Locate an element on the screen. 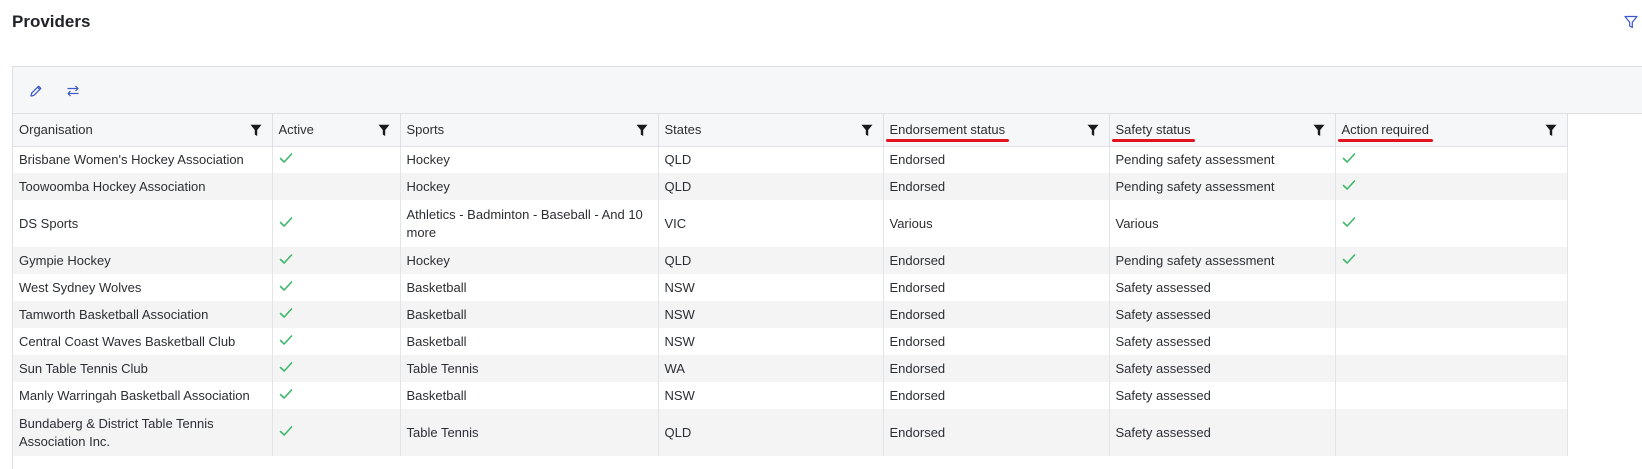 This screenshot has height=469, width=1642. grid-toolbar is located at coordinates (827, 90).